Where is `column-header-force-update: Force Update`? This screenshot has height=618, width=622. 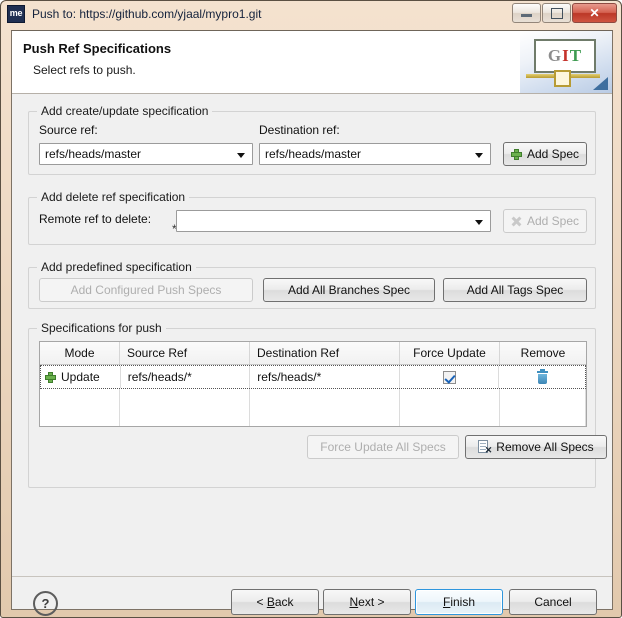 column-header-force-update: Force Update is located at coordinates (450, 353).